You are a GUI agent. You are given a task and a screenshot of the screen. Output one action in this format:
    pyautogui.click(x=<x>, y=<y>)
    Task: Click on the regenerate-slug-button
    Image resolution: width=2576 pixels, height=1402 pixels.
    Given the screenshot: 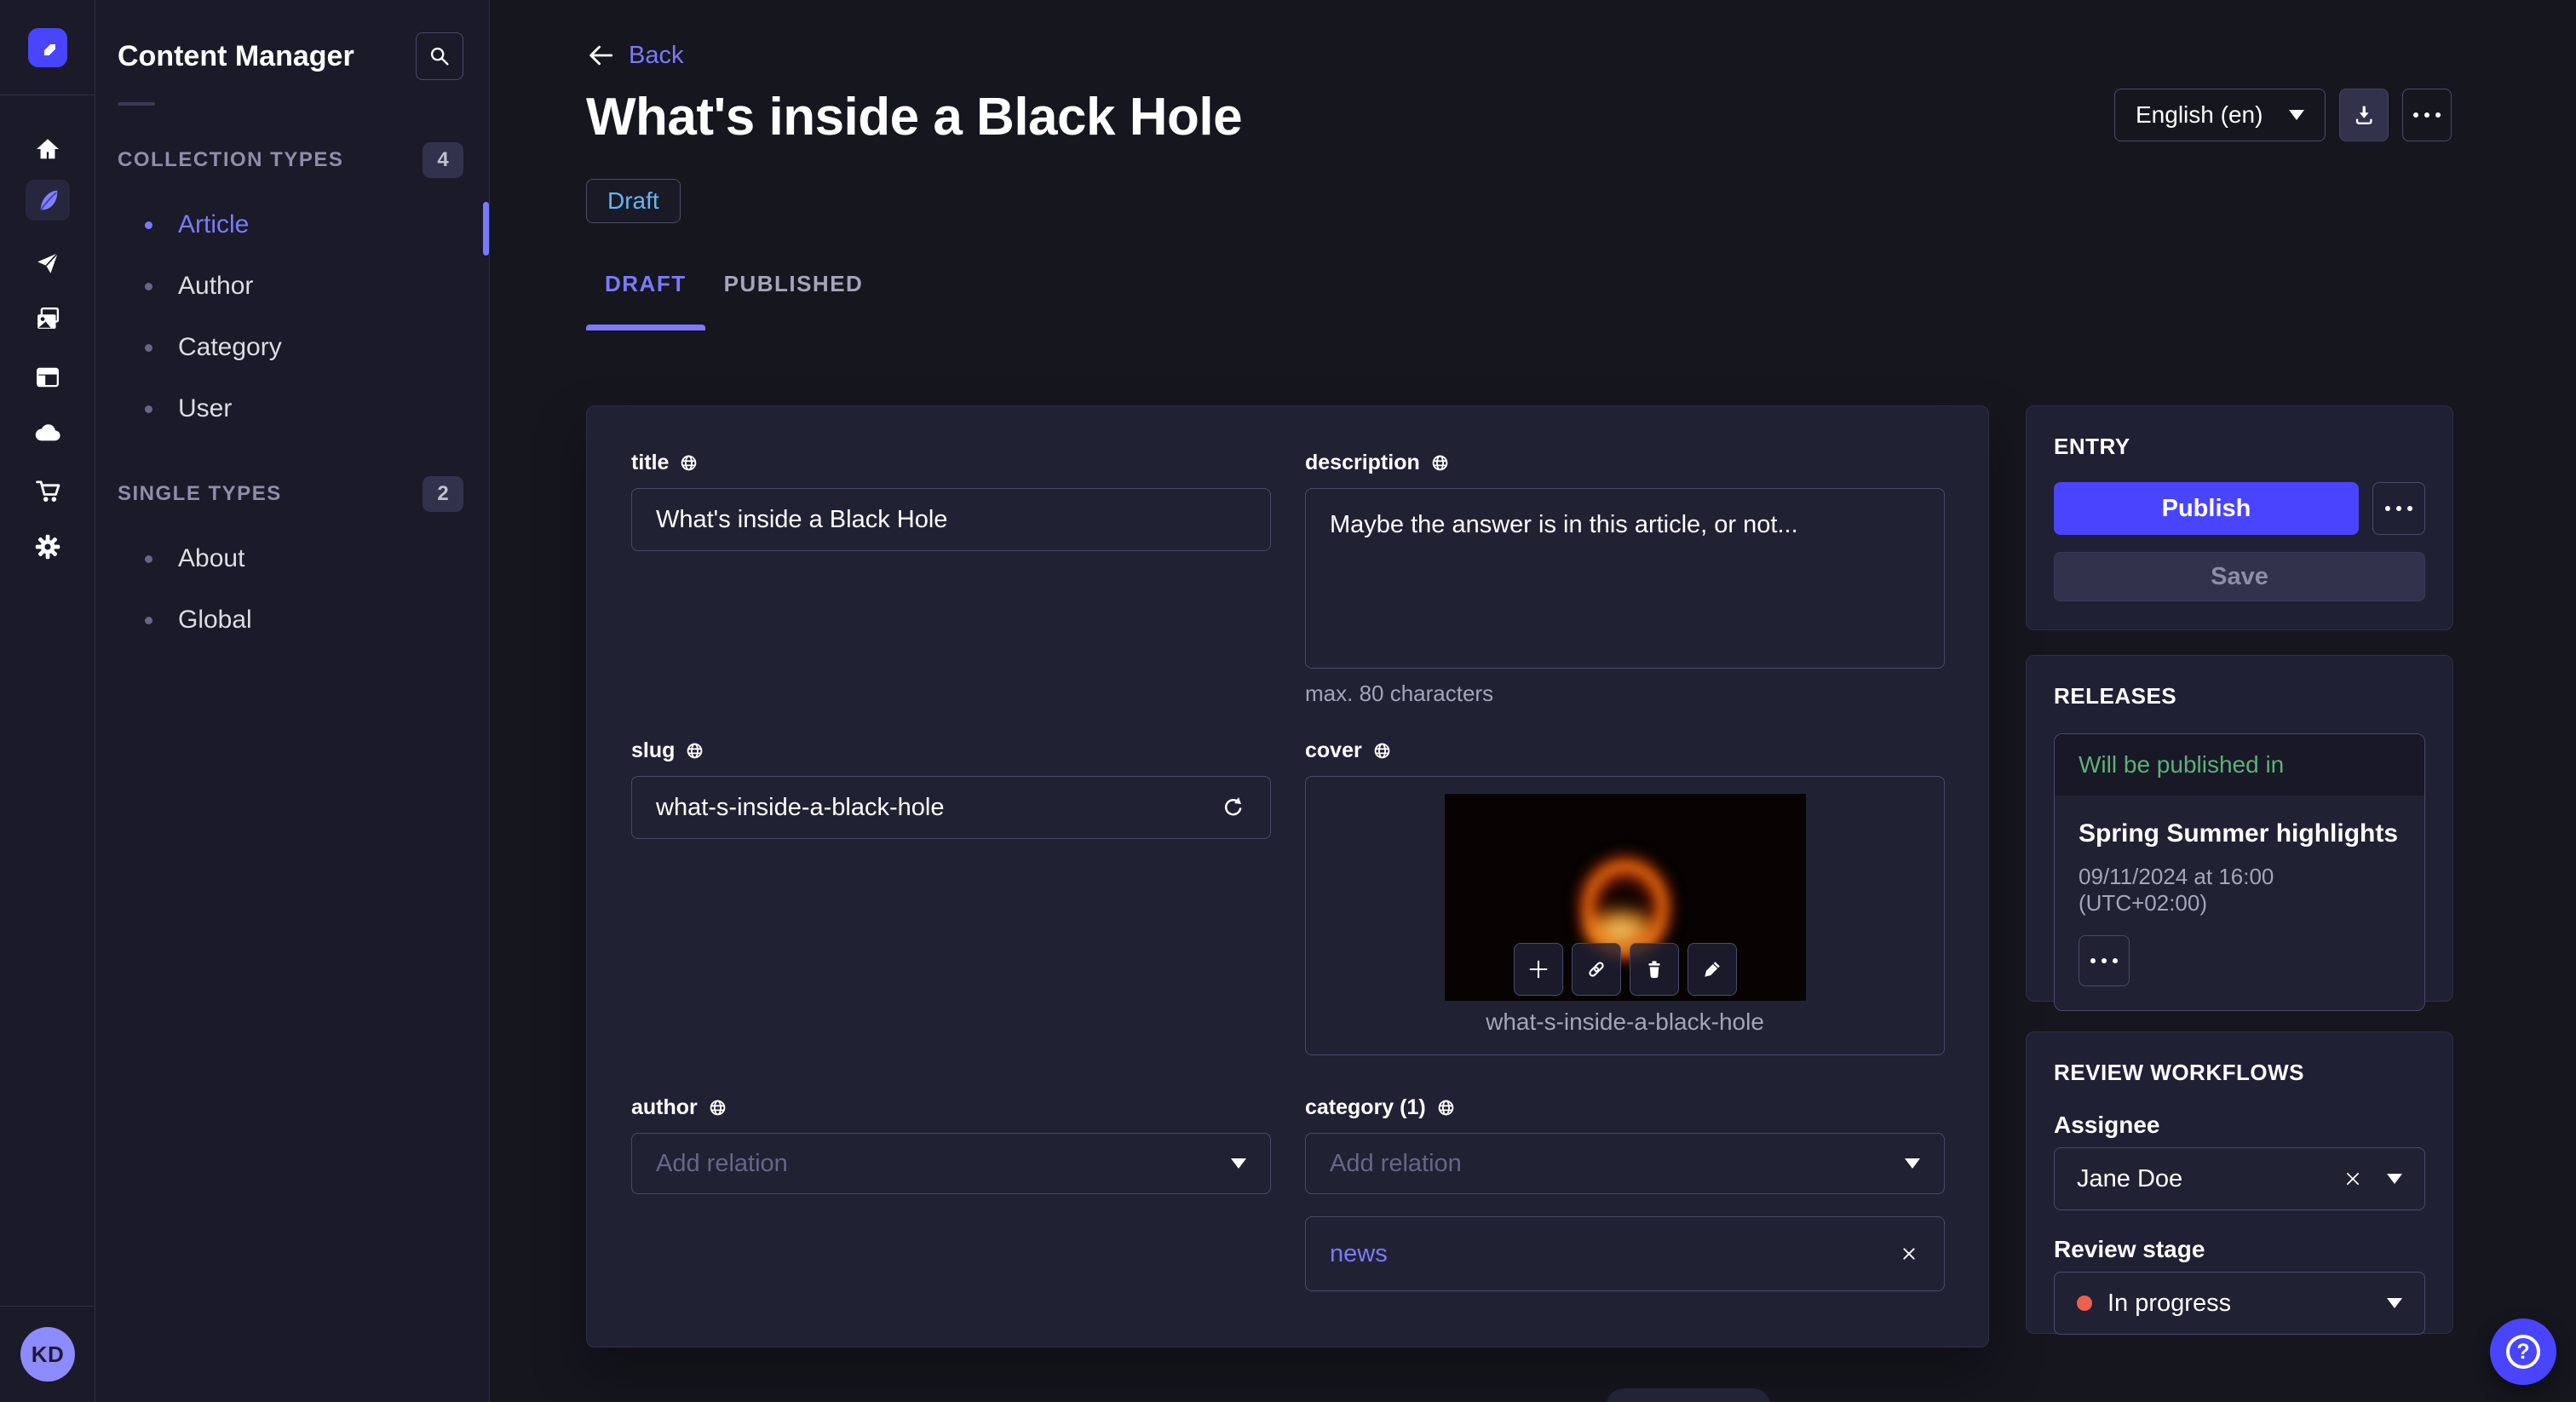 What is the action you would take?
    pyautogui.click(x=1233, y=807)
    